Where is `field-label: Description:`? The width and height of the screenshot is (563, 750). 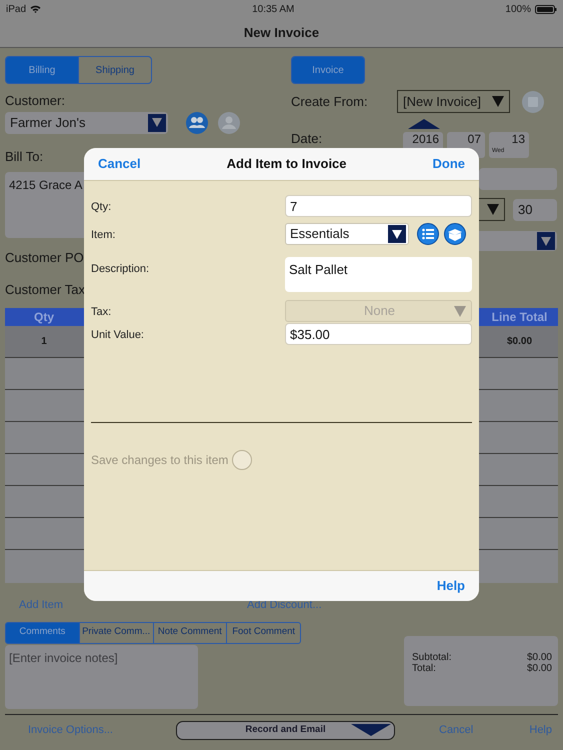 field-label: Description: is located at coordinates (120, 269).